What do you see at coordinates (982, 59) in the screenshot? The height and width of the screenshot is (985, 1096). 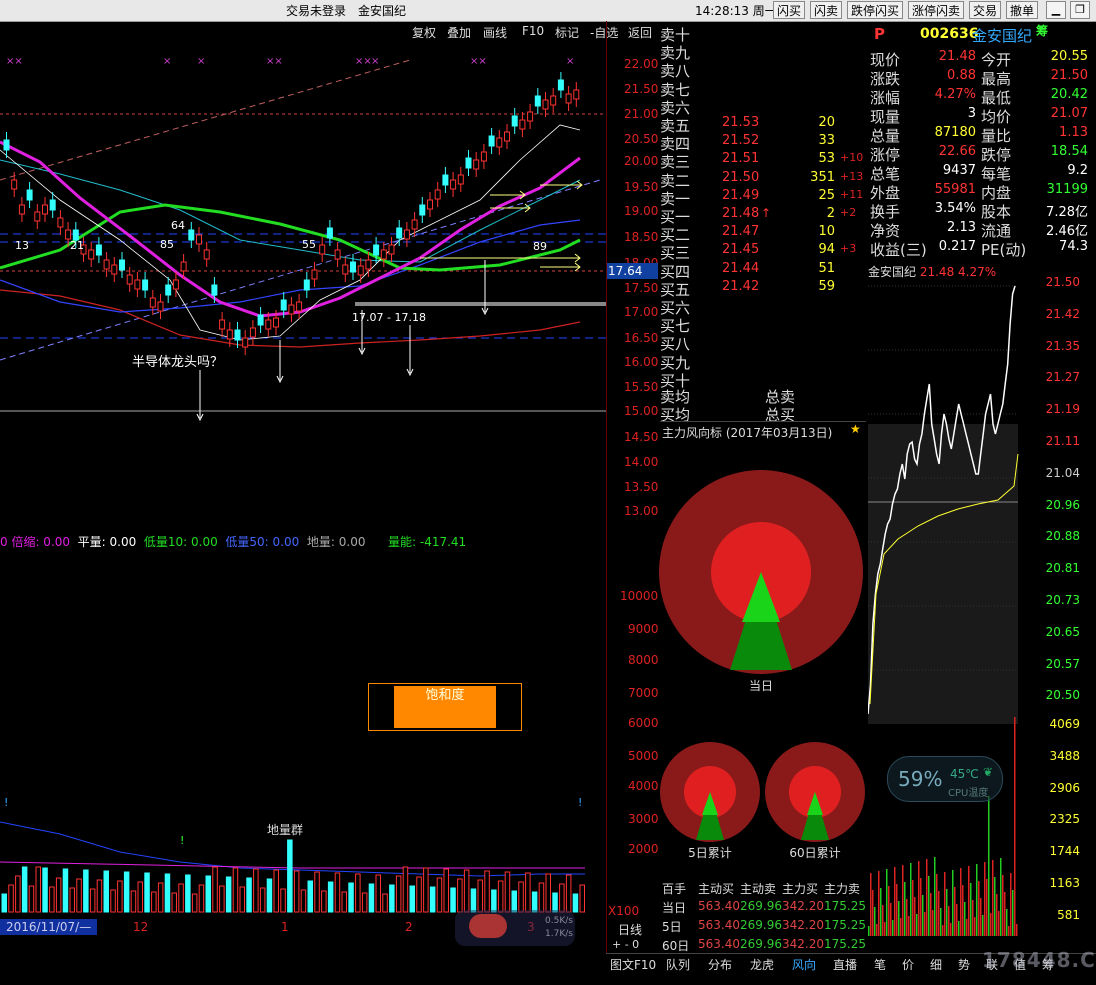 I see `quote-row: 现价 21.48 今开 20.55` at bounding box center [982, 59].